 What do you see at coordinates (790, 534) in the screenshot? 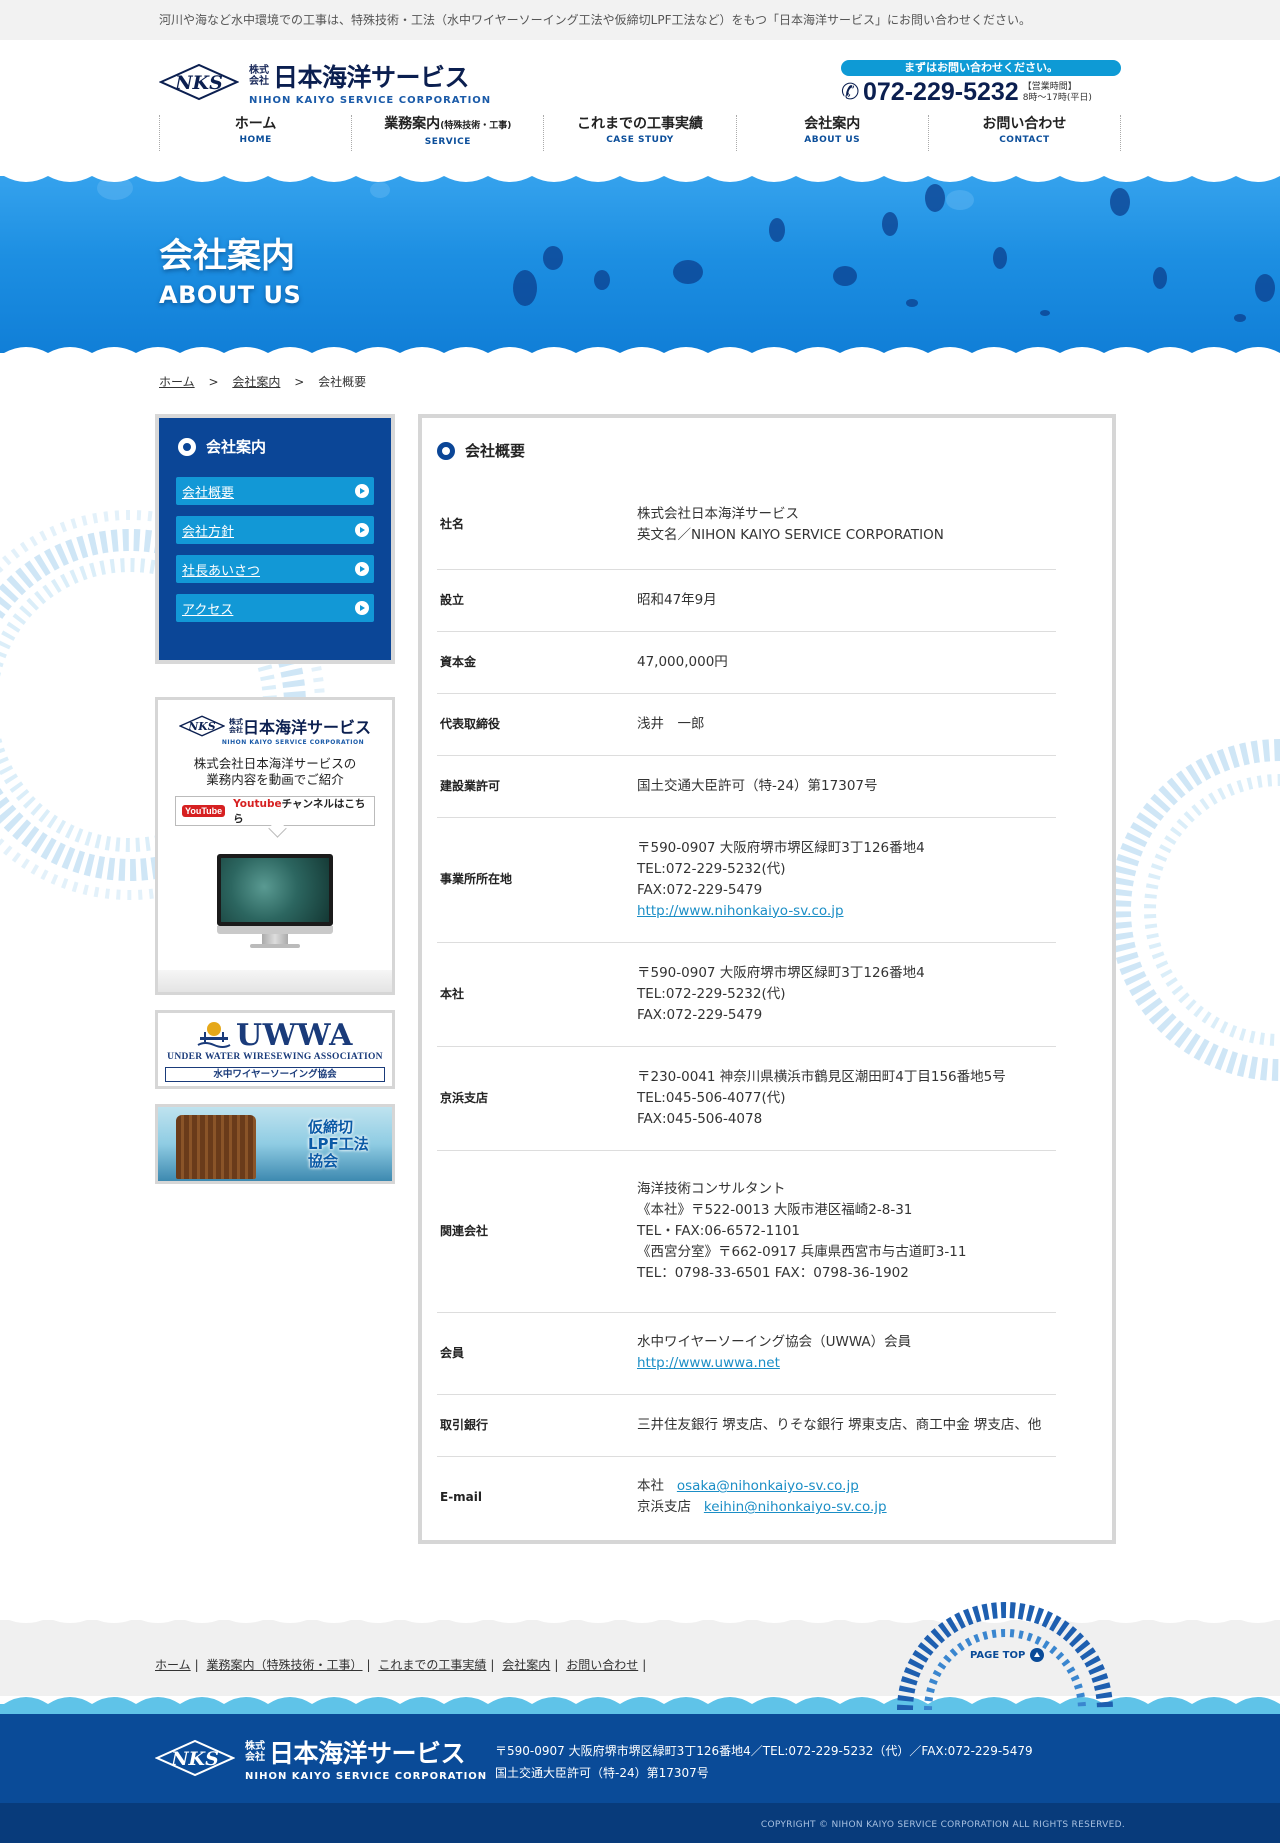
I see `row-value: 英文名／NIHON KAIYO SERVICE CORPORATION` at bounding box center [790, 534].